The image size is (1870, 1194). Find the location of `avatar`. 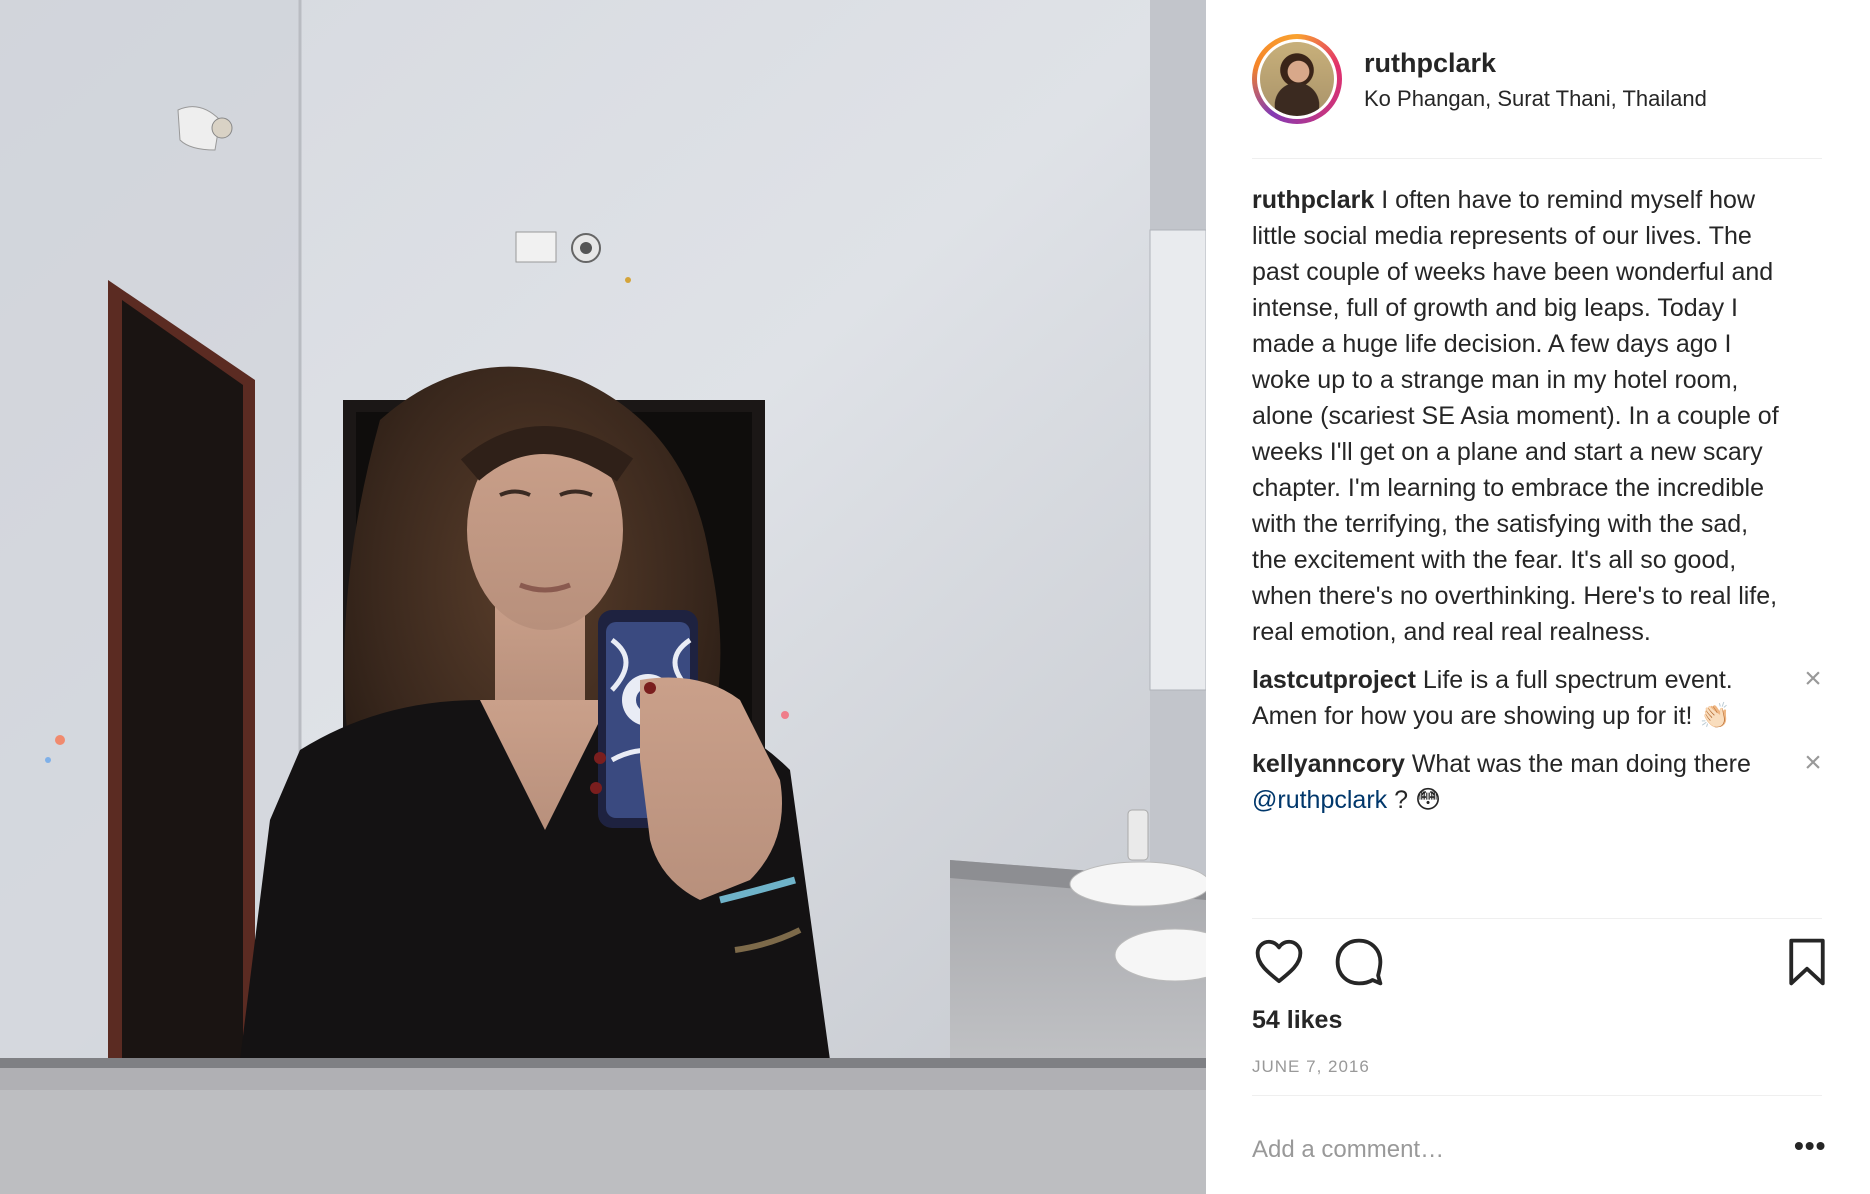

avatar is located at coordinates (1297, 79).